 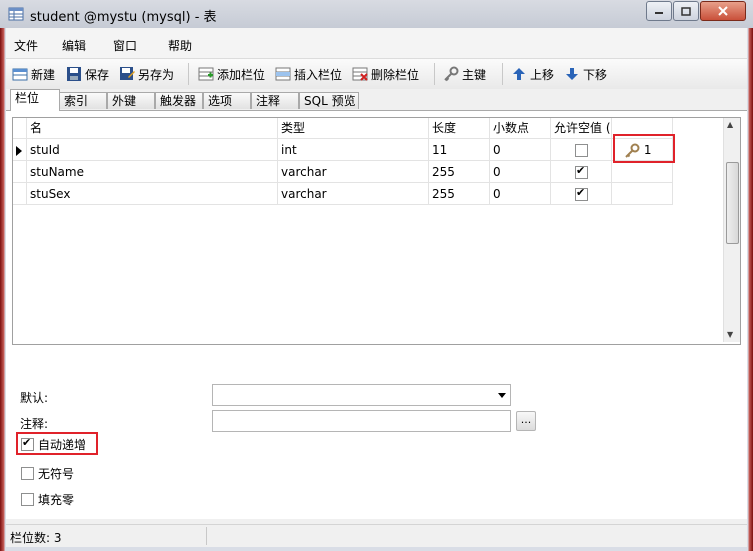 I want to click on current-row-indicator, so click(x=20, y=150).